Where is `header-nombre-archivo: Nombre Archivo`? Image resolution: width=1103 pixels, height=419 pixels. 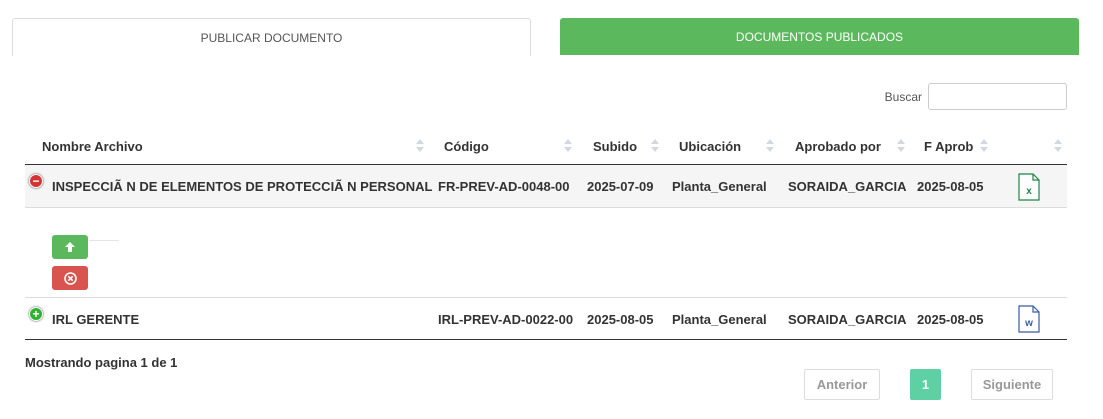
header-nombre-archivo: Nombre Archivo is located at coordinates (92, 146).